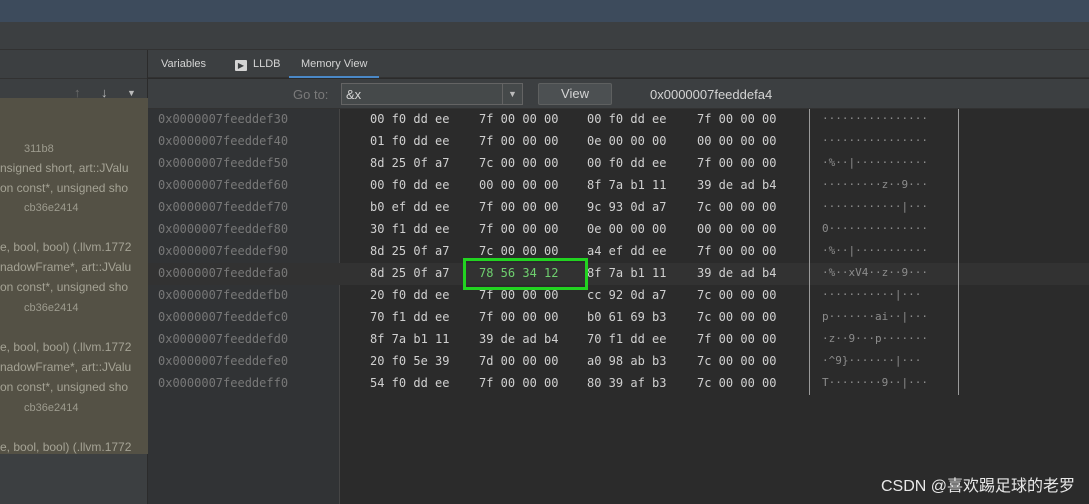 This screenshot has height=504, width=1089. Describe the element at coordinates (223, 185) in the screenshot. I see `memory-address: 0x0000007feeddef60` at that location.